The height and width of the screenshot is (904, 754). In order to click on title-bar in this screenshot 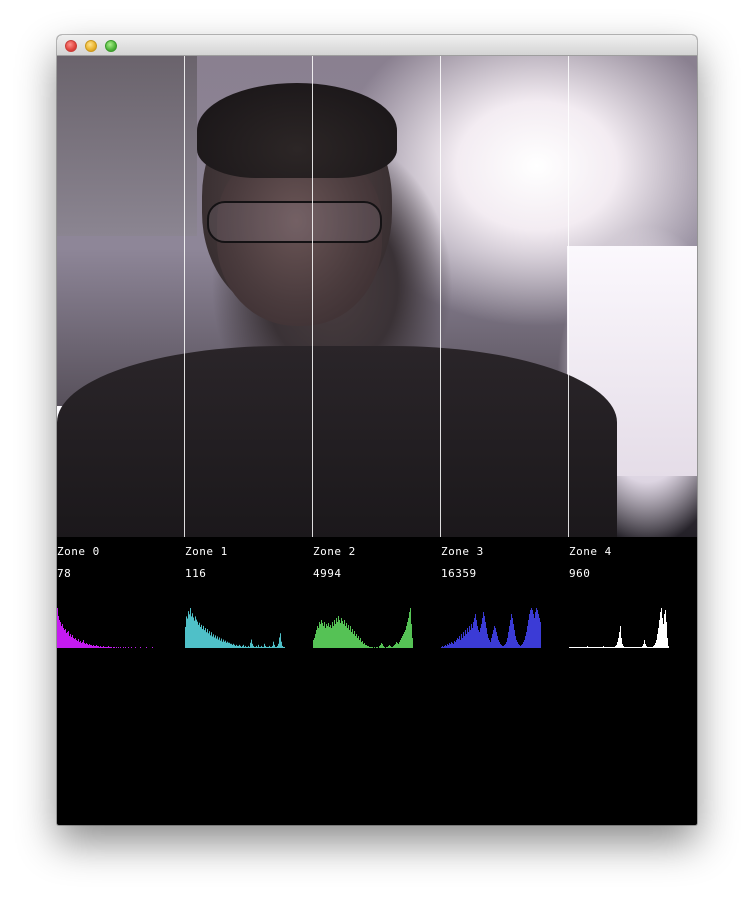, I will do `click(377, 45)`.